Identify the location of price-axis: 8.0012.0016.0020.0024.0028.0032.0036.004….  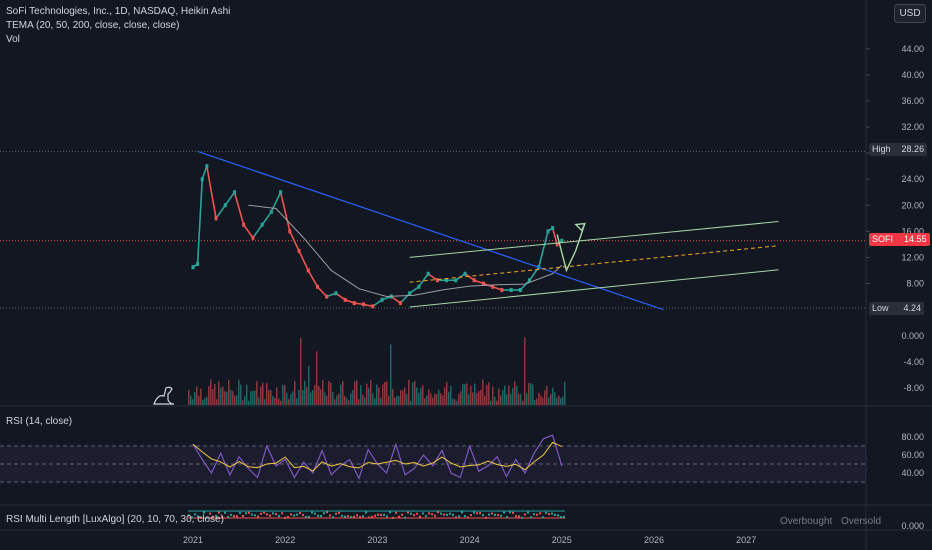
(895, 287).